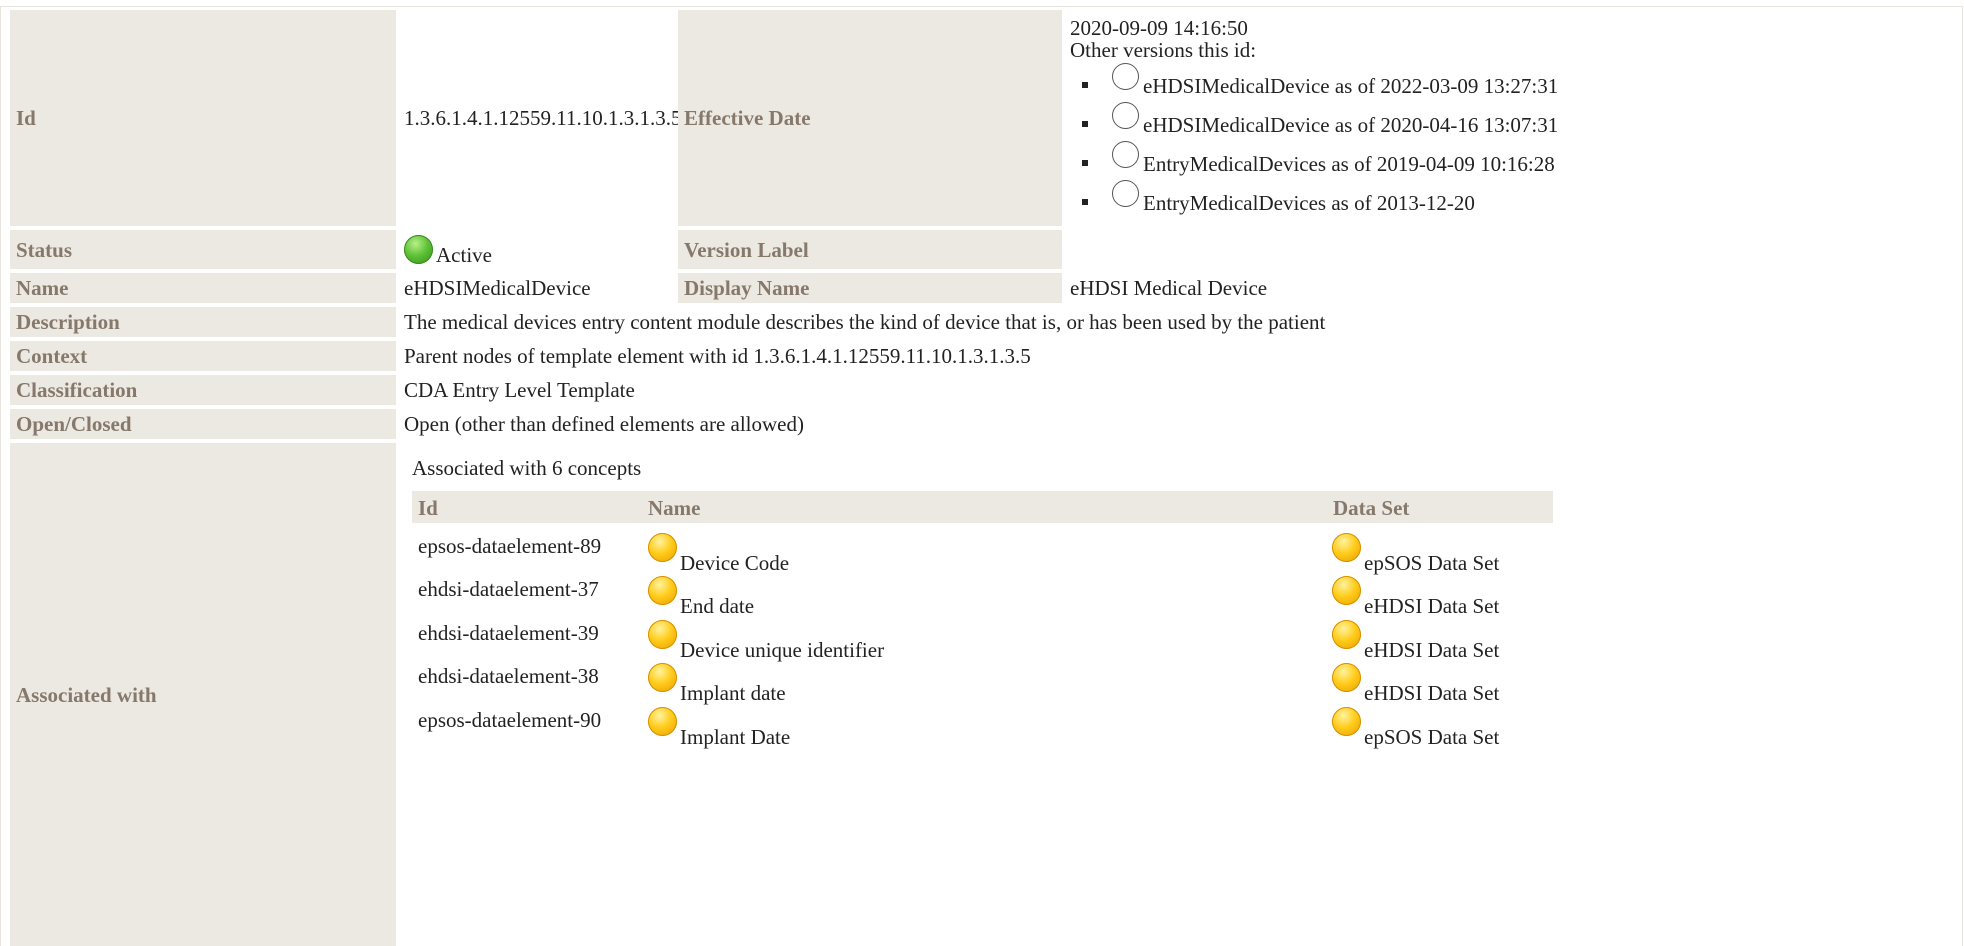 The image size is (1964, 946). Describe the element at coordinates (509, 546) in the screenshot. I see `concept-id: epsos-dataelement-89` at that location.